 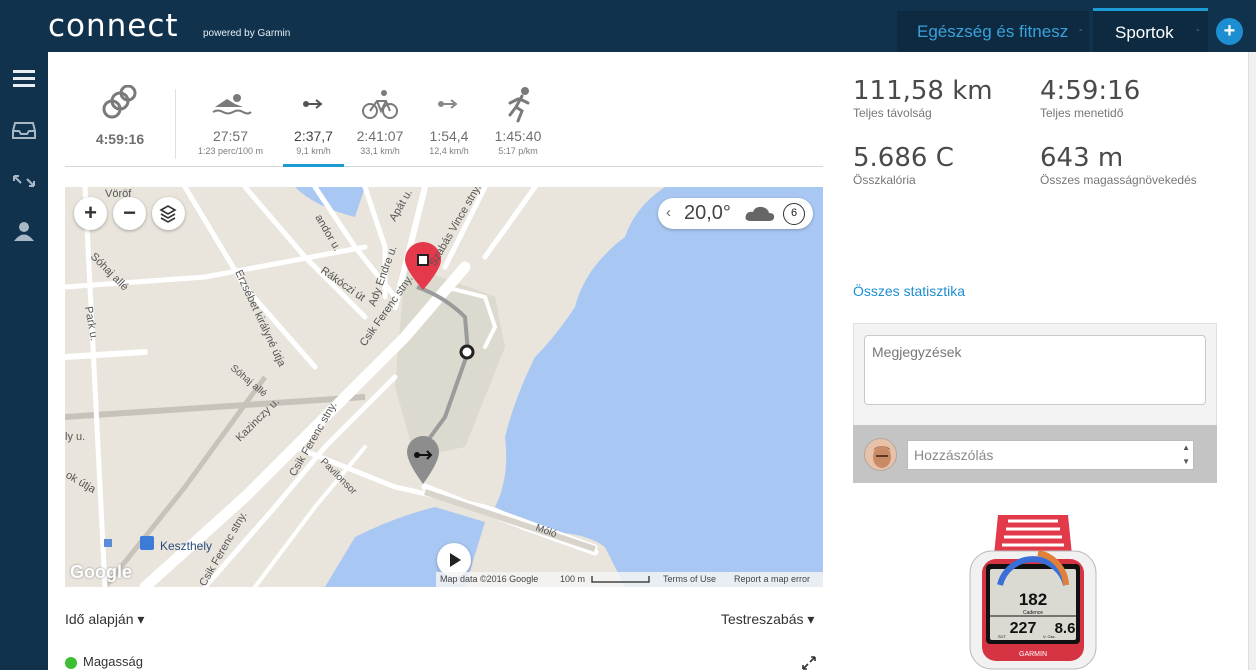 What do you see at coordinates (24, 79) in the screenshot?
I see `menu-icon` at bounding box center [24, 79].